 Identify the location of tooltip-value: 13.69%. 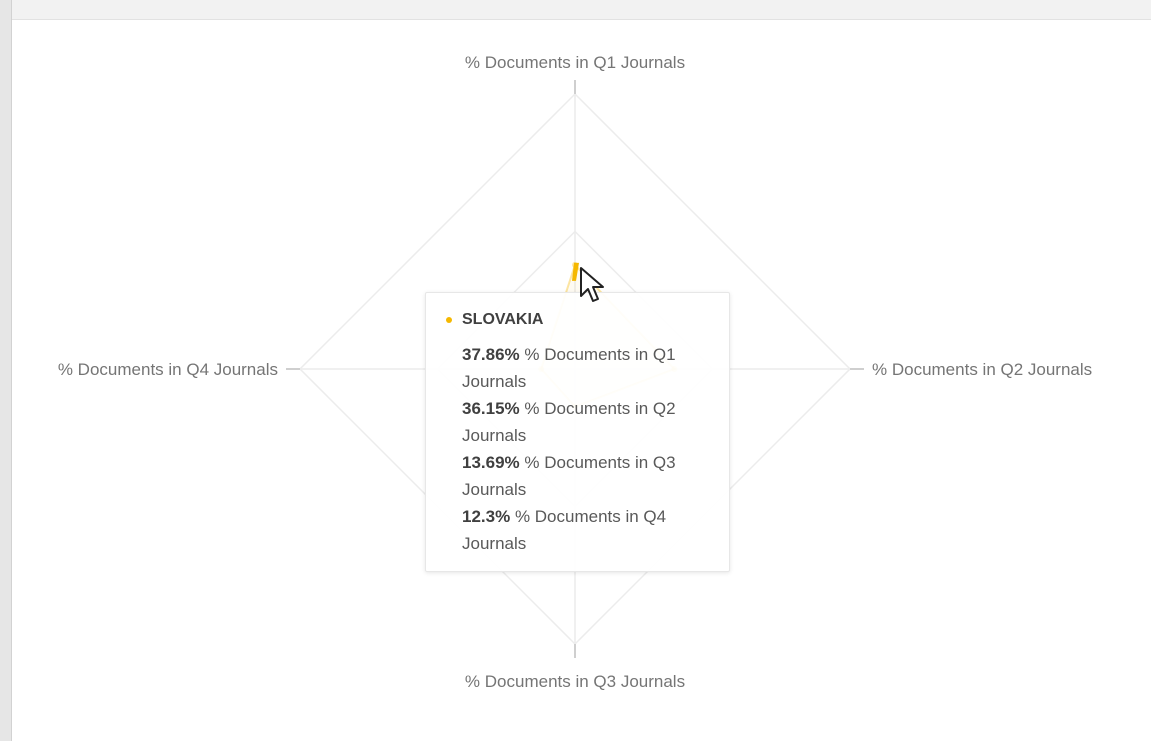
(491, 462).